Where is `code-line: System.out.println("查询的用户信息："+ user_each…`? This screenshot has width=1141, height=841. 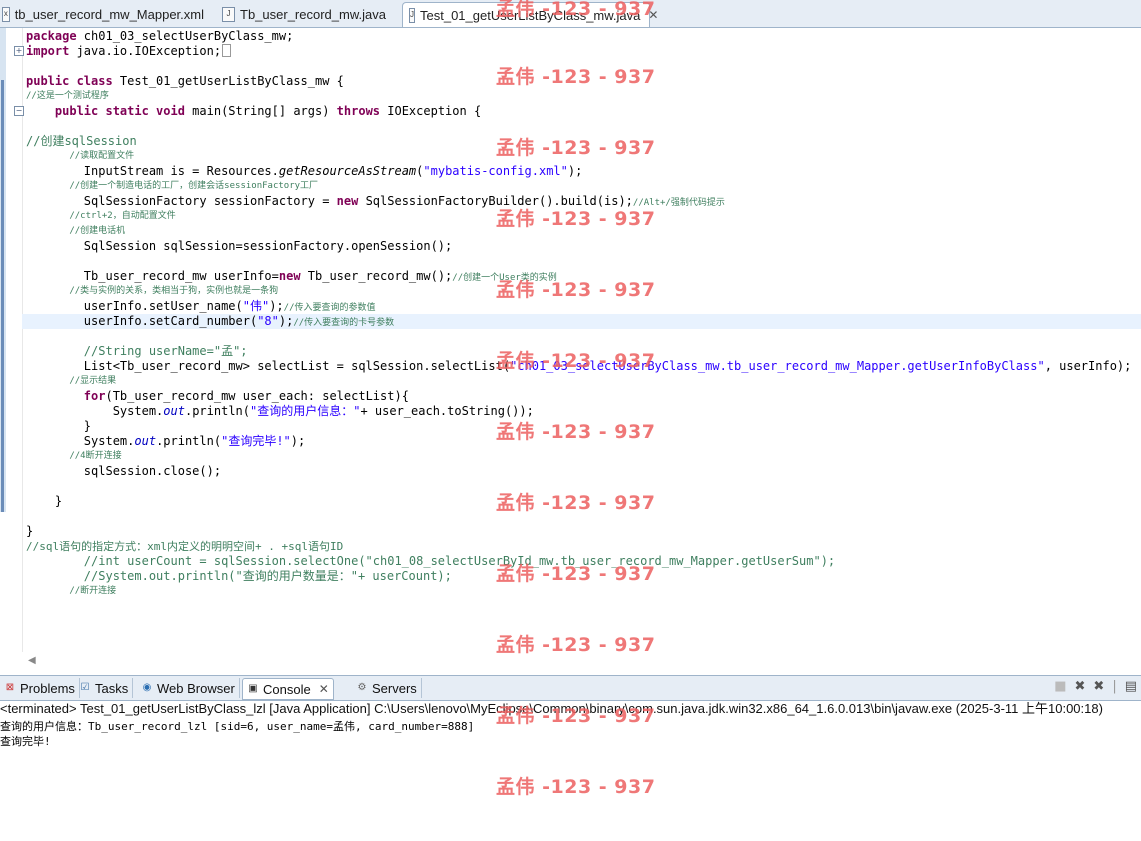 code-line: System.out.println("查询的用户信息："+ user_each… is located at coordinates (280, 411).